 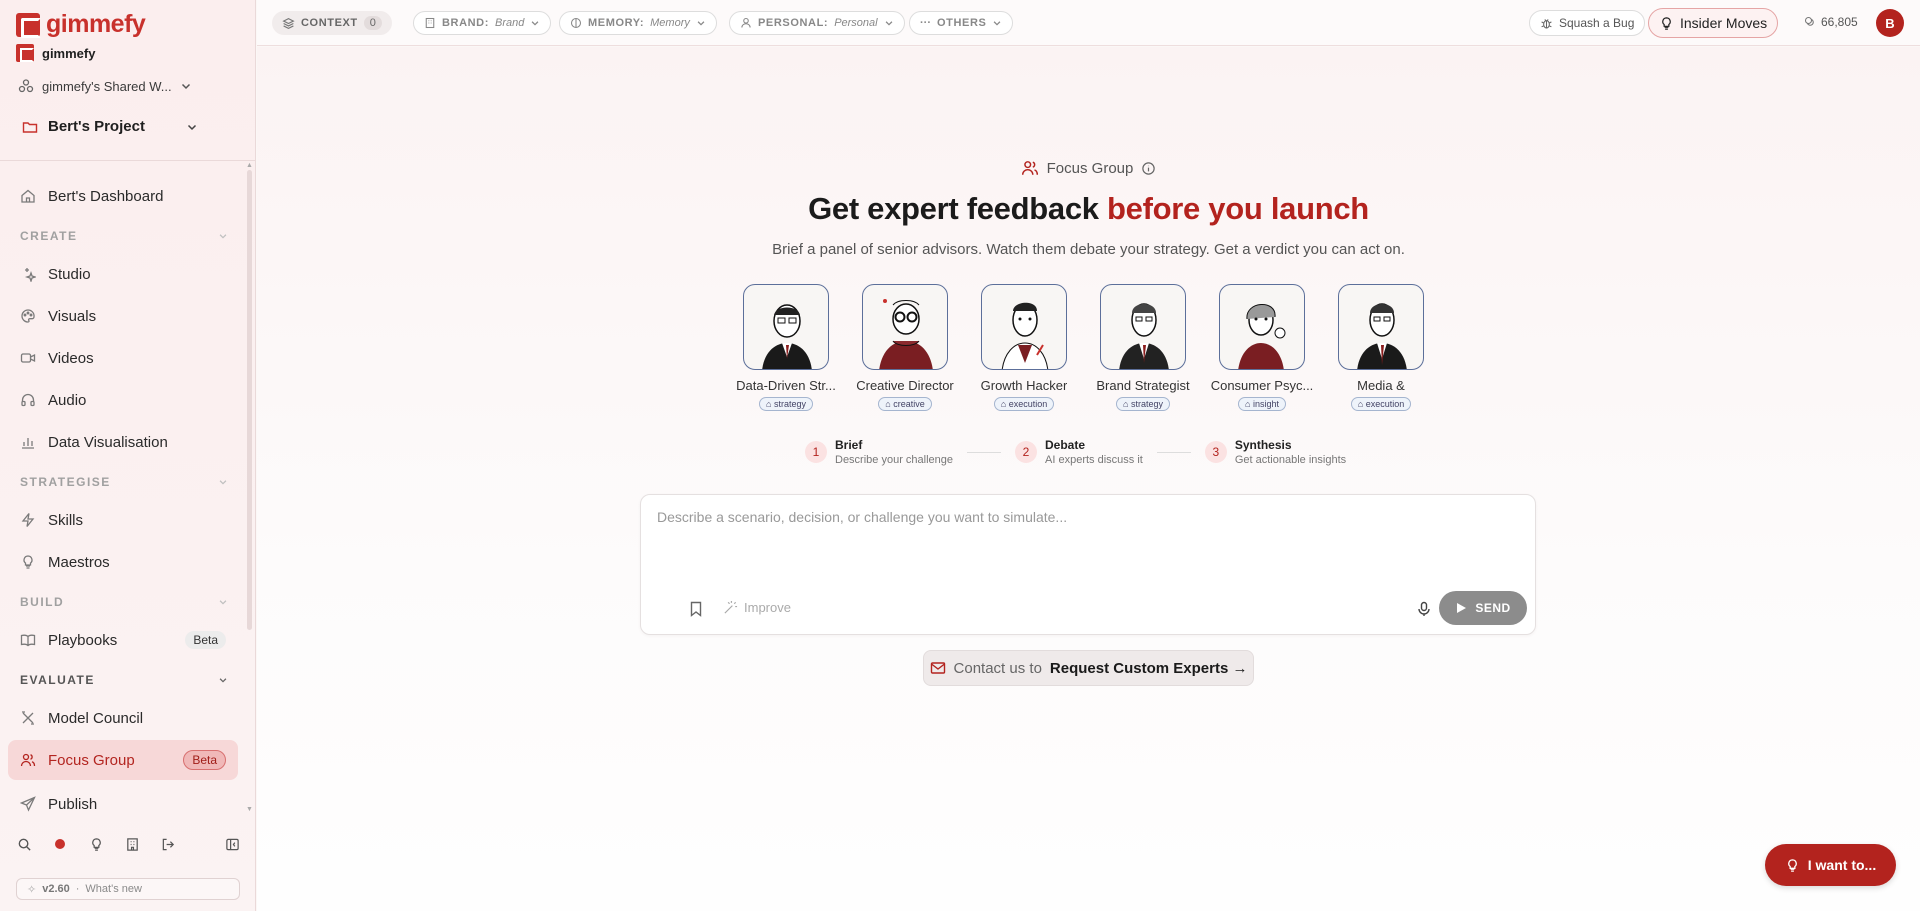 I want to click on collapse-sidebar-icon, so click(x=232, y=844).